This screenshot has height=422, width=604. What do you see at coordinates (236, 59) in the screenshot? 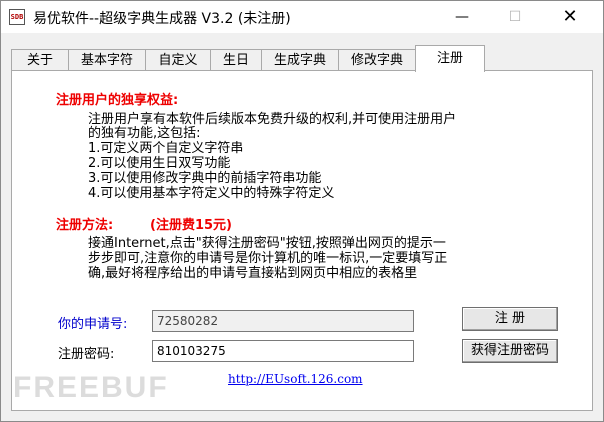
I see `tab-birthday: 生日` at bounding box center [236, 59].